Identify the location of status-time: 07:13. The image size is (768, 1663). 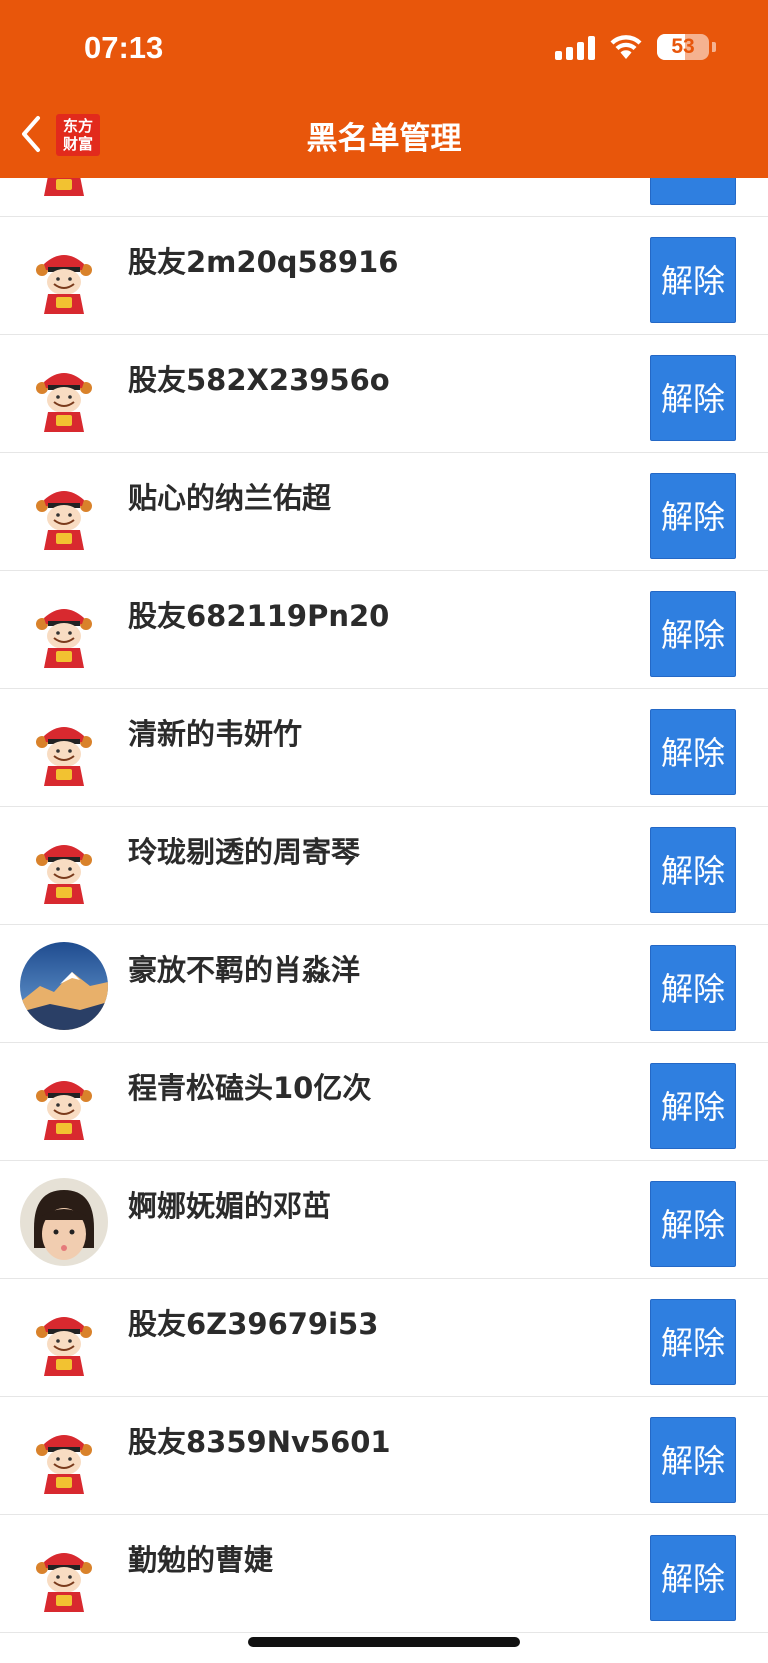
(124, 47).